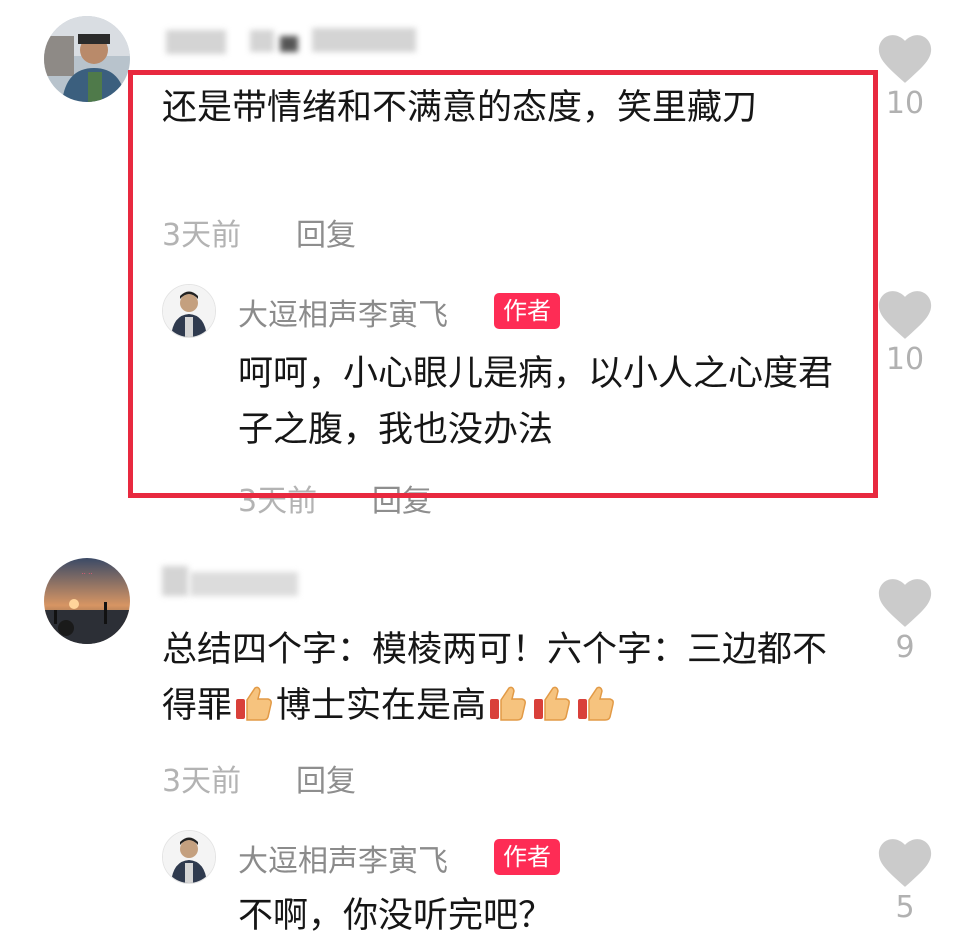 The height and width of the screenshot is (951, 960). I want to click on comment-text: 总结四个字：模棱两可！六个字：三边都不得罪 博士实在是高, so click(502, 678).